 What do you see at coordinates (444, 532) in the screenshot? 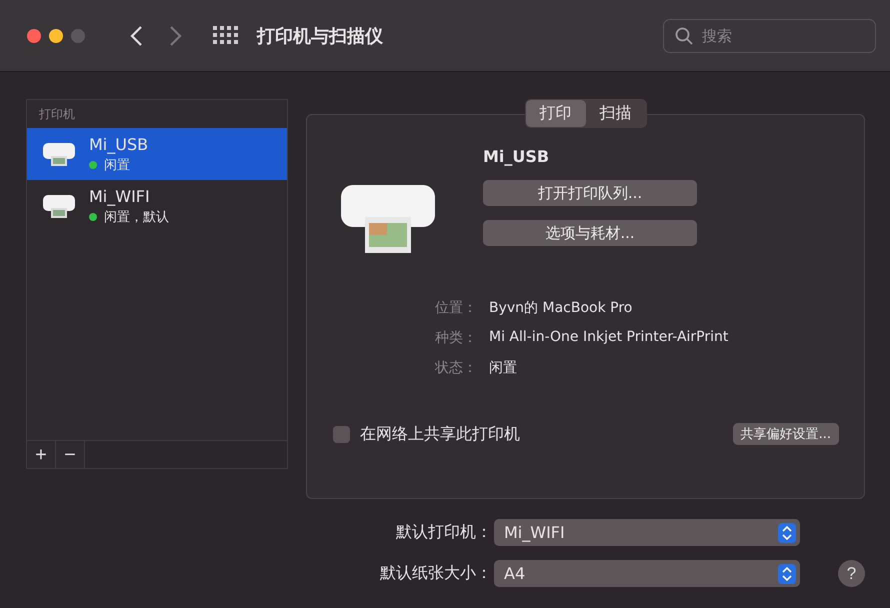
I see `field-label: 默认打印机：` at bounding box center [444, 532].